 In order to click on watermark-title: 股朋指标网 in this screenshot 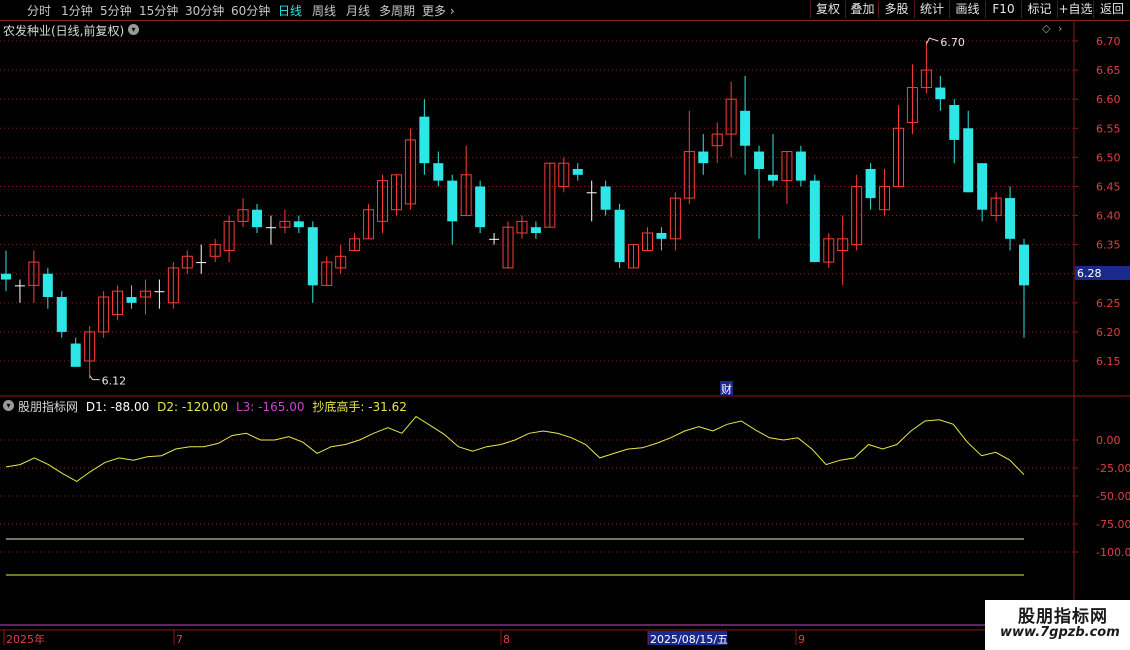, I will do `click(1063, 617)`.